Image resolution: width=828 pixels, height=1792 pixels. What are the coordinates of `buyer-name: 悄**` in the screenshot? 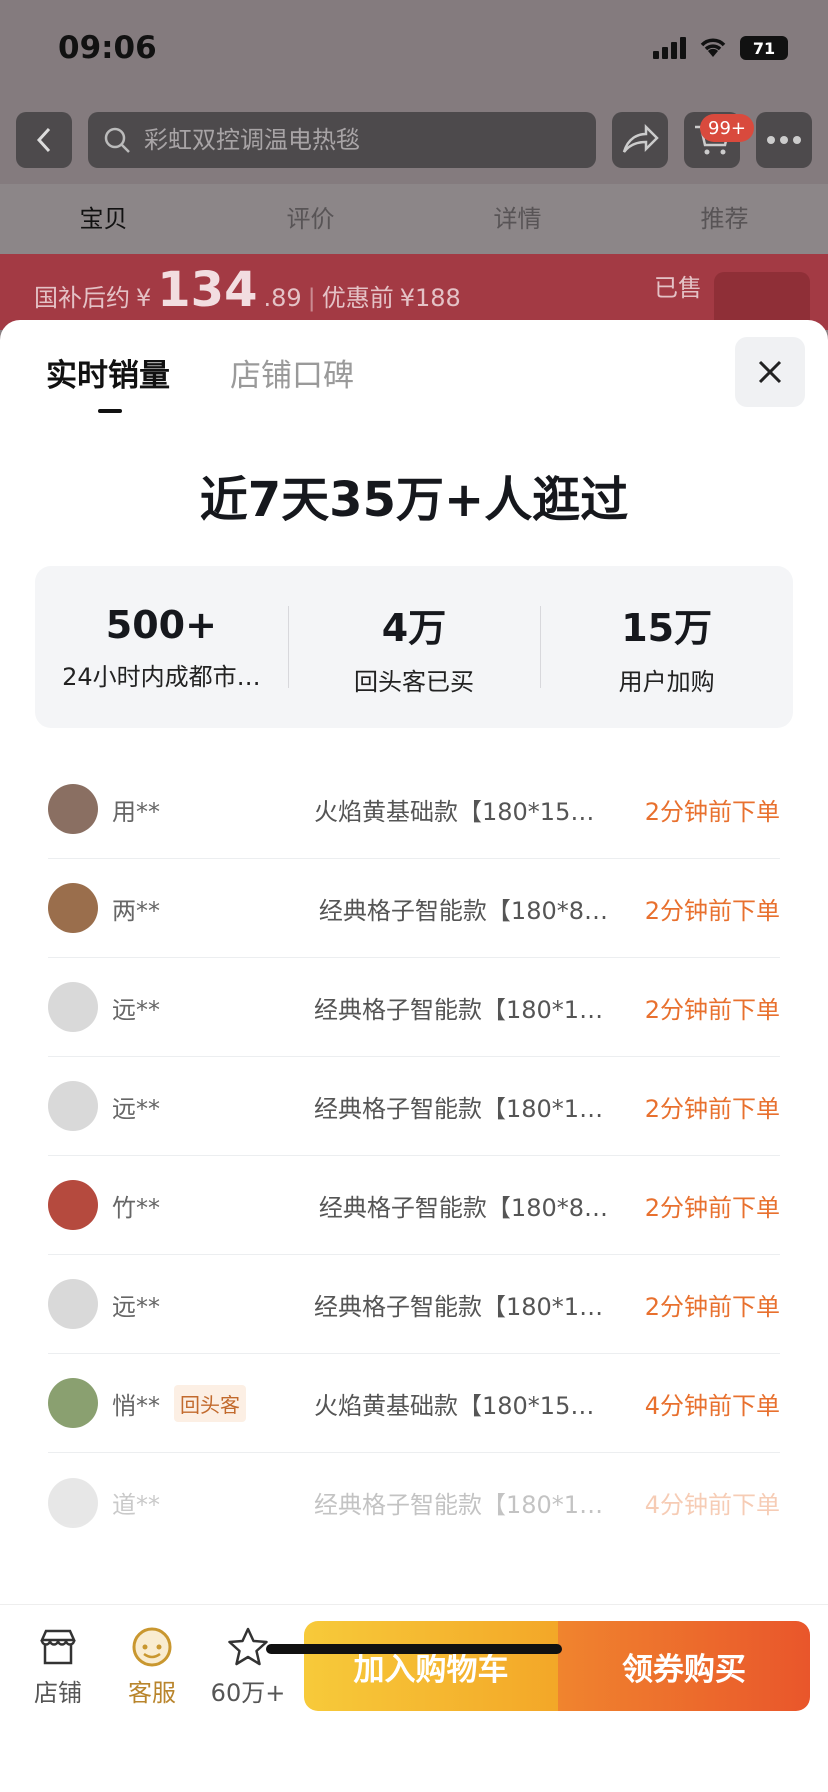 It's located at (136, 1405).